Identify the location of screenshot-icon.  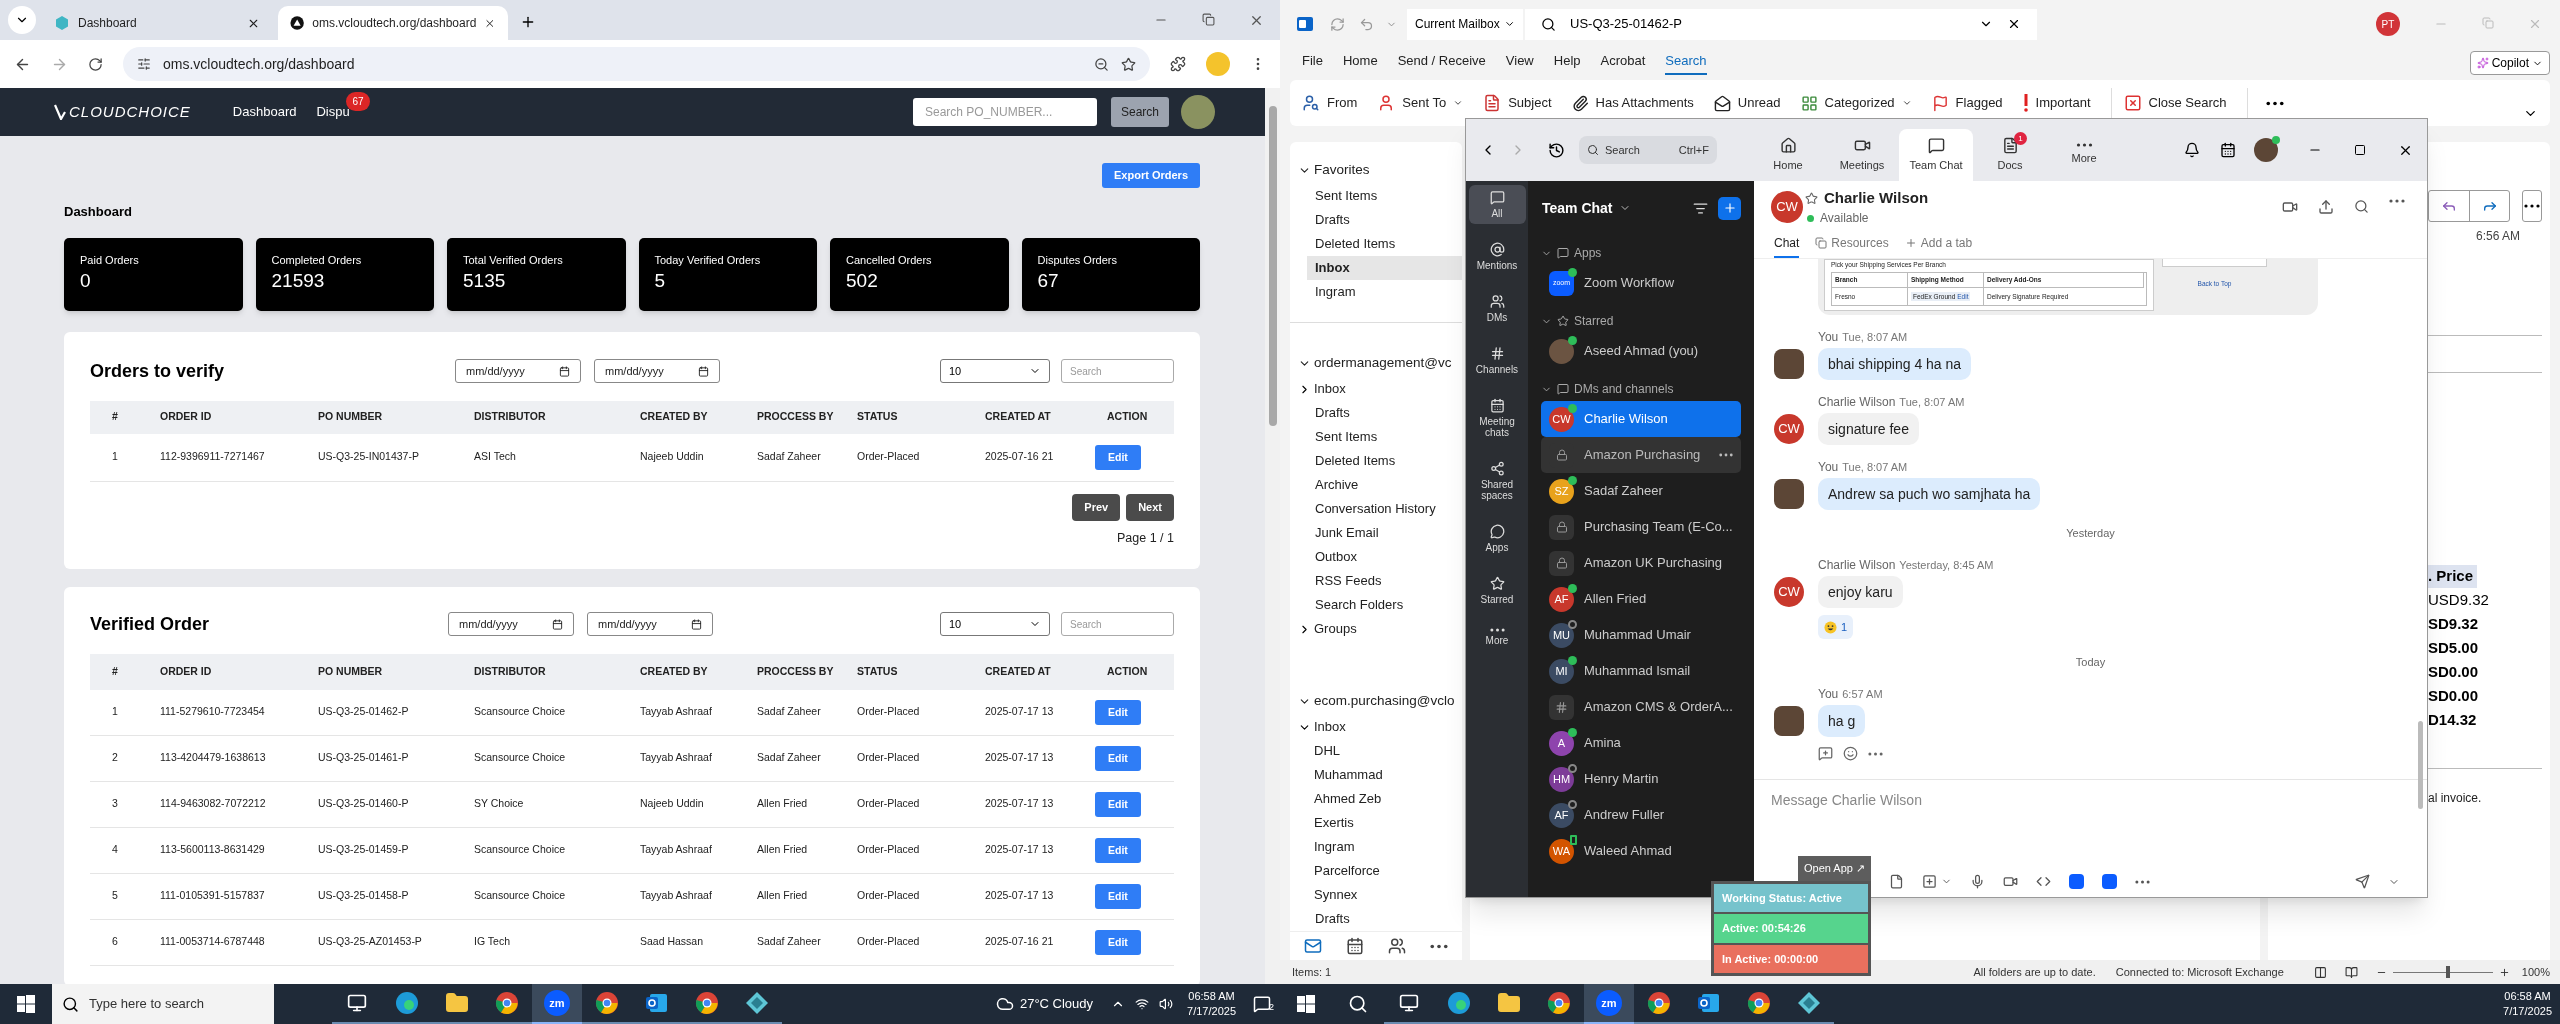
(1929, 881).